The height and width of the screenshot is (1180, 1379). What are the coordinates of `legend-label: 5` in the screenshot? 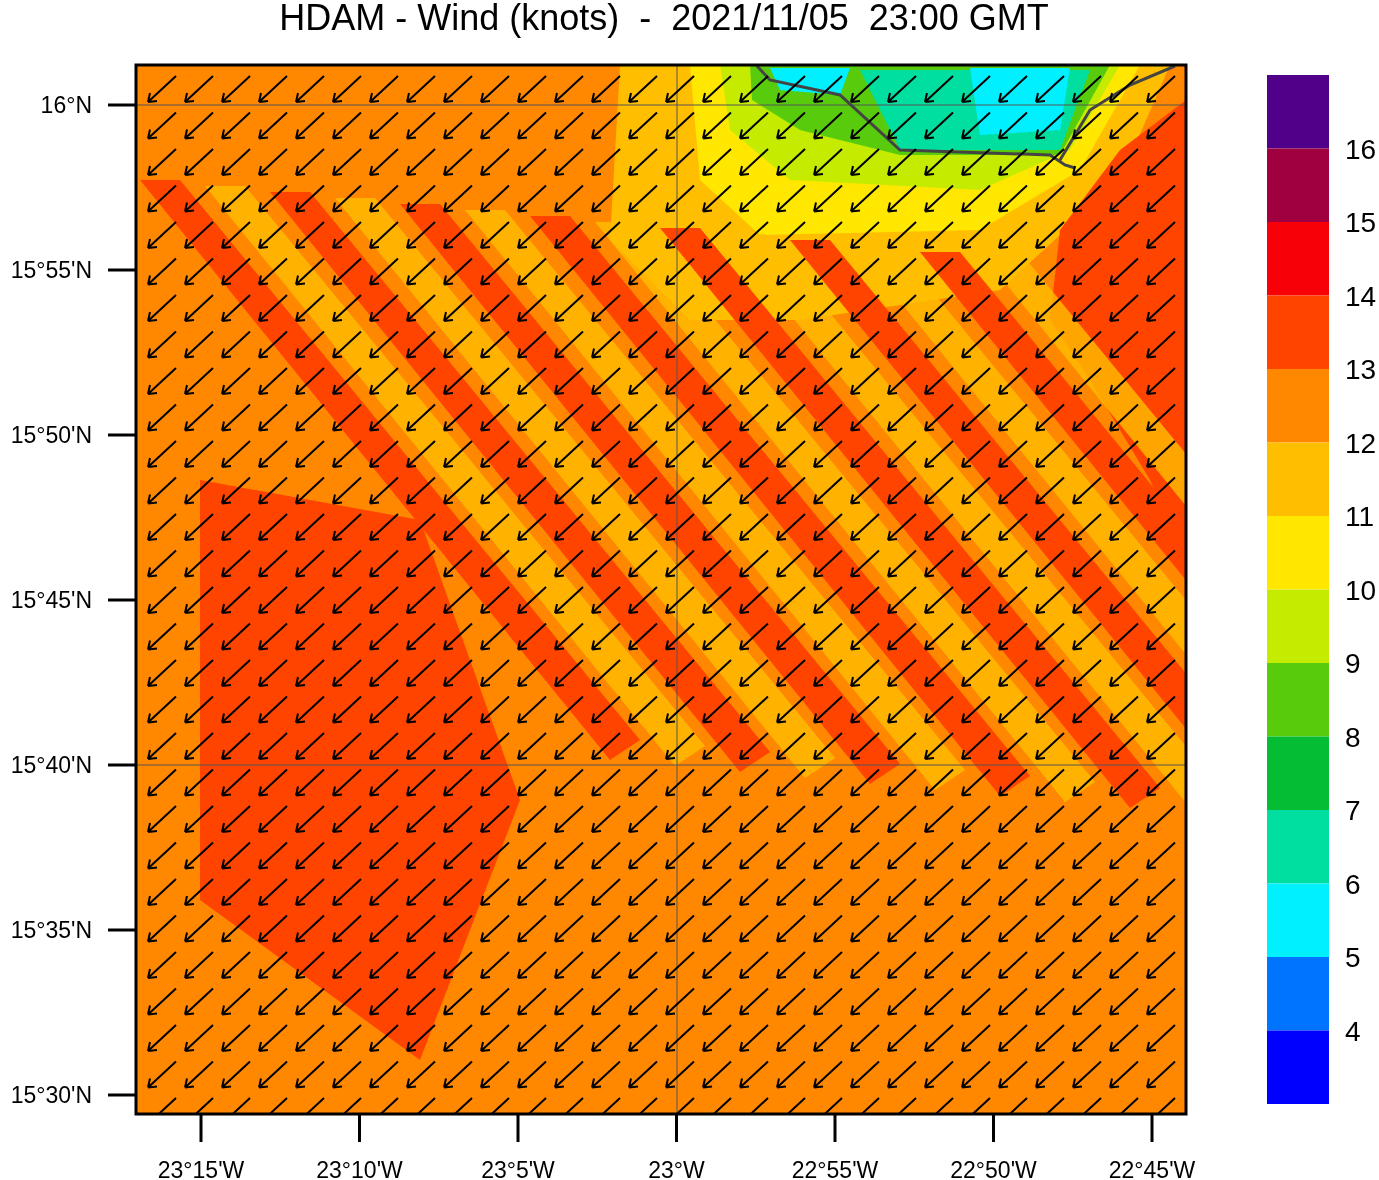 It's located at (1353, 957).